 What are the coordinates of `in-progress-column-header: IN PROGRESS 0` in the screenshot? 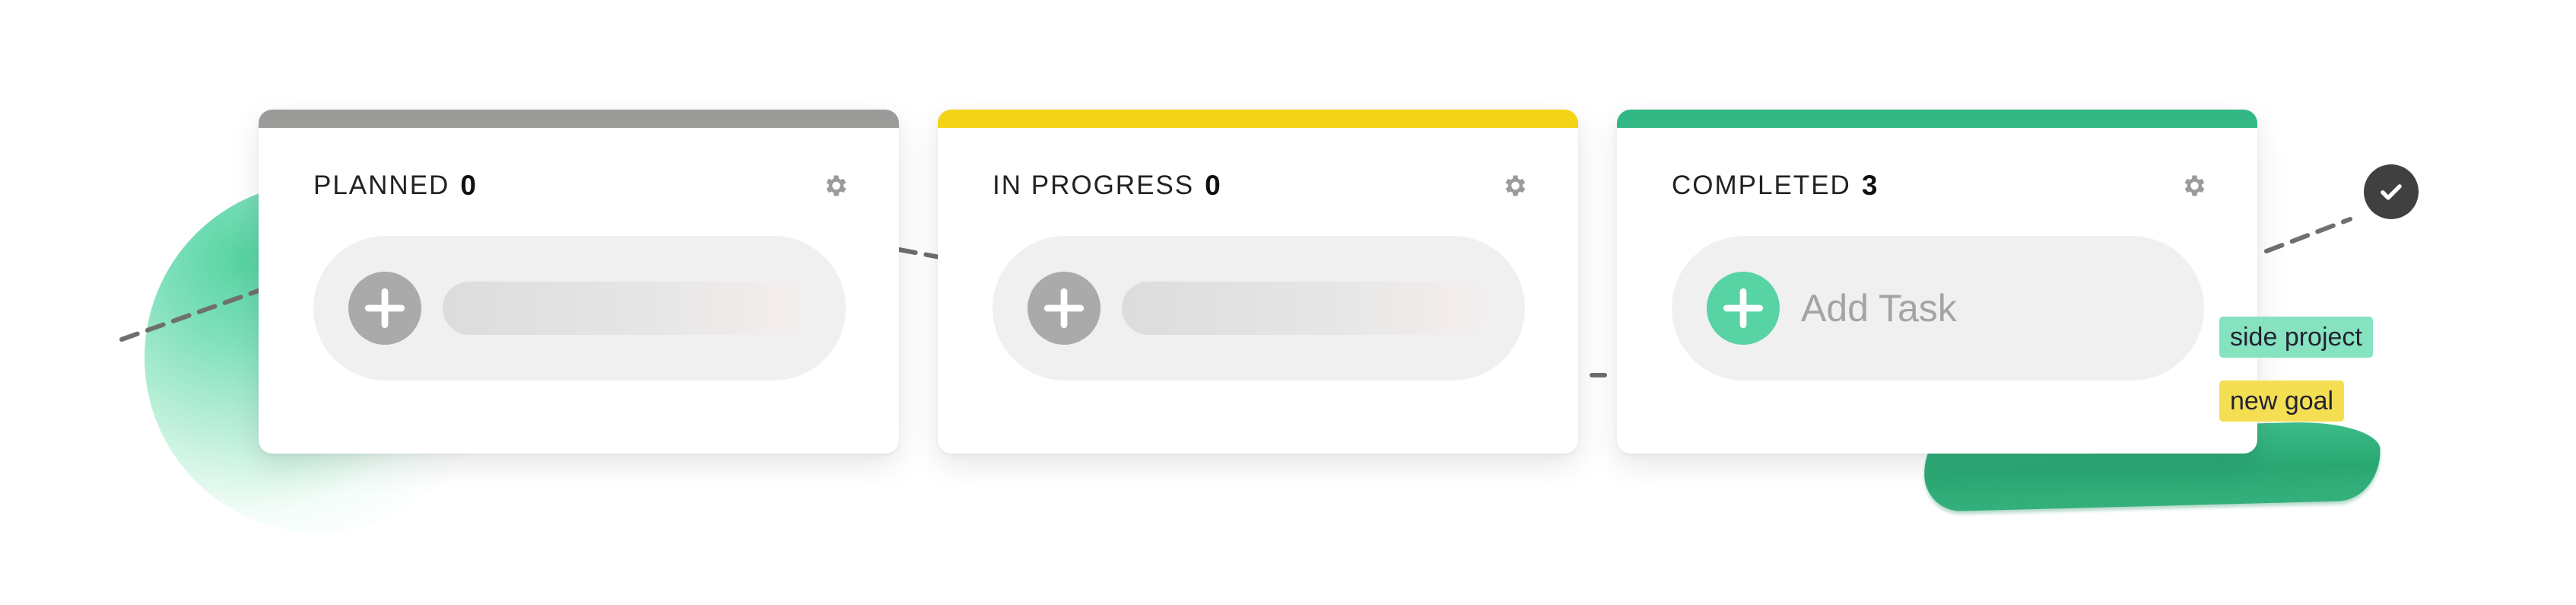 It's located at (1260, 186).